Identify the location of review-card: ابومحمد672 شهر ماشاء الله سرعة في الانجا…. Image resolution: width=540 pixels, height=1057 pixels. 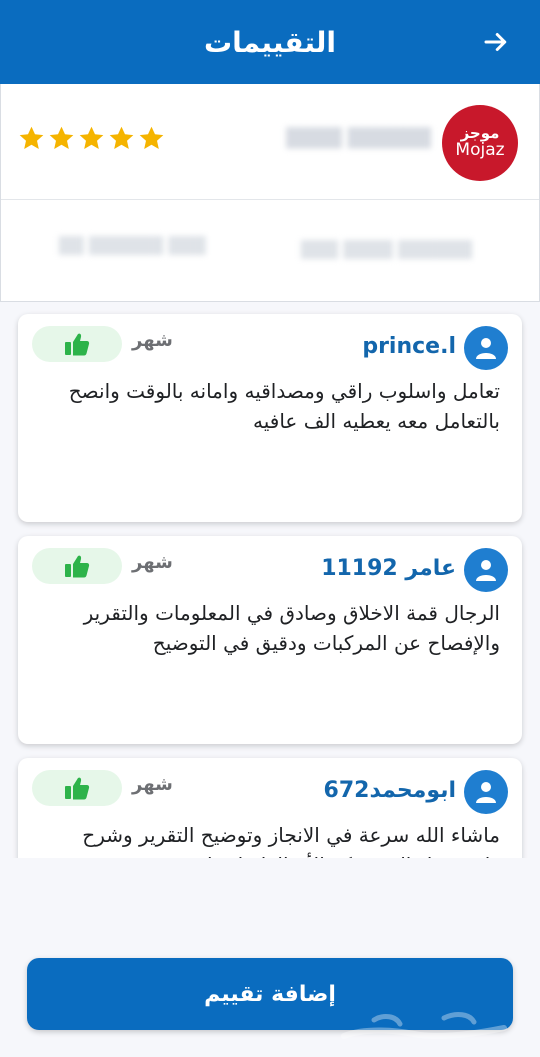
(270, 808).